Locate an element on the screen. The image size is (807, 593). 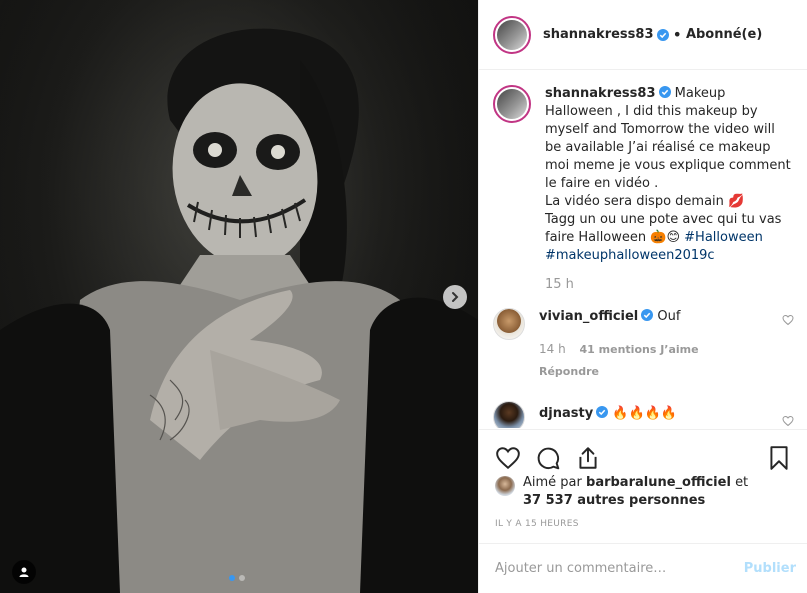
post-actions is located at coordinates (643, 452).